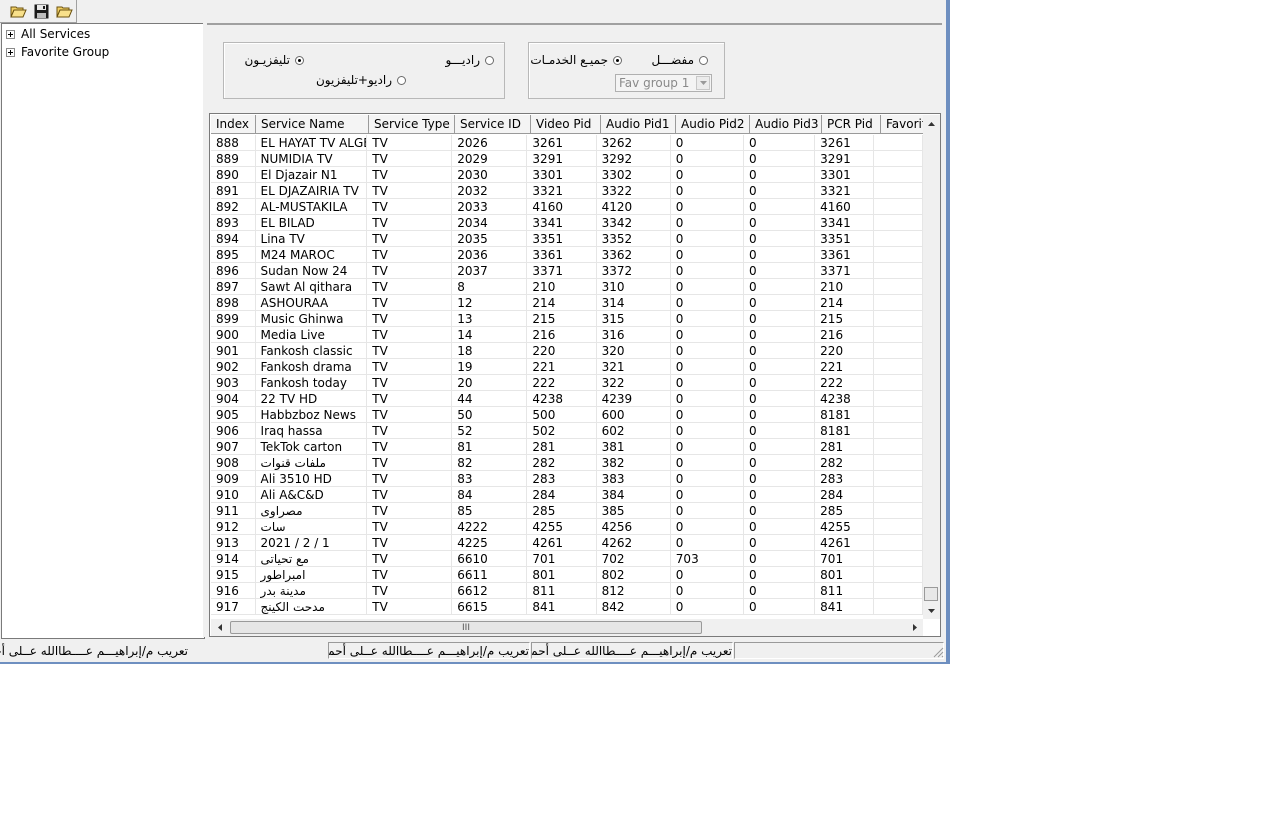 Image resolution: width=1269 pixels, height=834 pixels. I want to click on col-pcr-pid-header: PCR Pid, so click(851, 124).